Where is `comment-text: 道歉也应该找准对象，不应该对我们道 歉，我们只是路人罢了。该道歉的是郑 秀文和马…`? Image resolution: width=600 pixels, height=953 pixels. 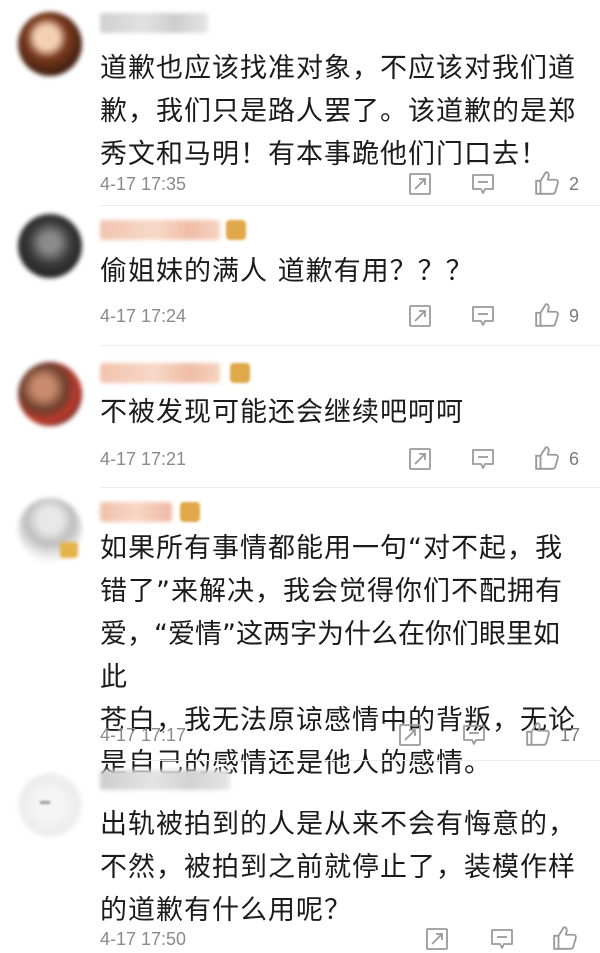
comment-text: 道歉也应该找准对象，不应该对我们道 歉，我们只是路人罢了。该道歉的是郑 秀文和马… is located at coordinates (340, 111).